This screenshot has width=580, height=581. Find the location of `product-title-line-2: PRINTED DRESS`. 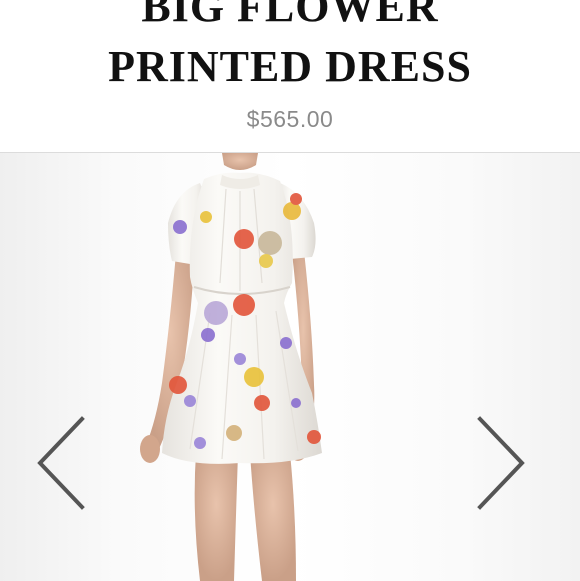

product-title-line-2: PRINTED DRESS is located at coordinates (290, 66).